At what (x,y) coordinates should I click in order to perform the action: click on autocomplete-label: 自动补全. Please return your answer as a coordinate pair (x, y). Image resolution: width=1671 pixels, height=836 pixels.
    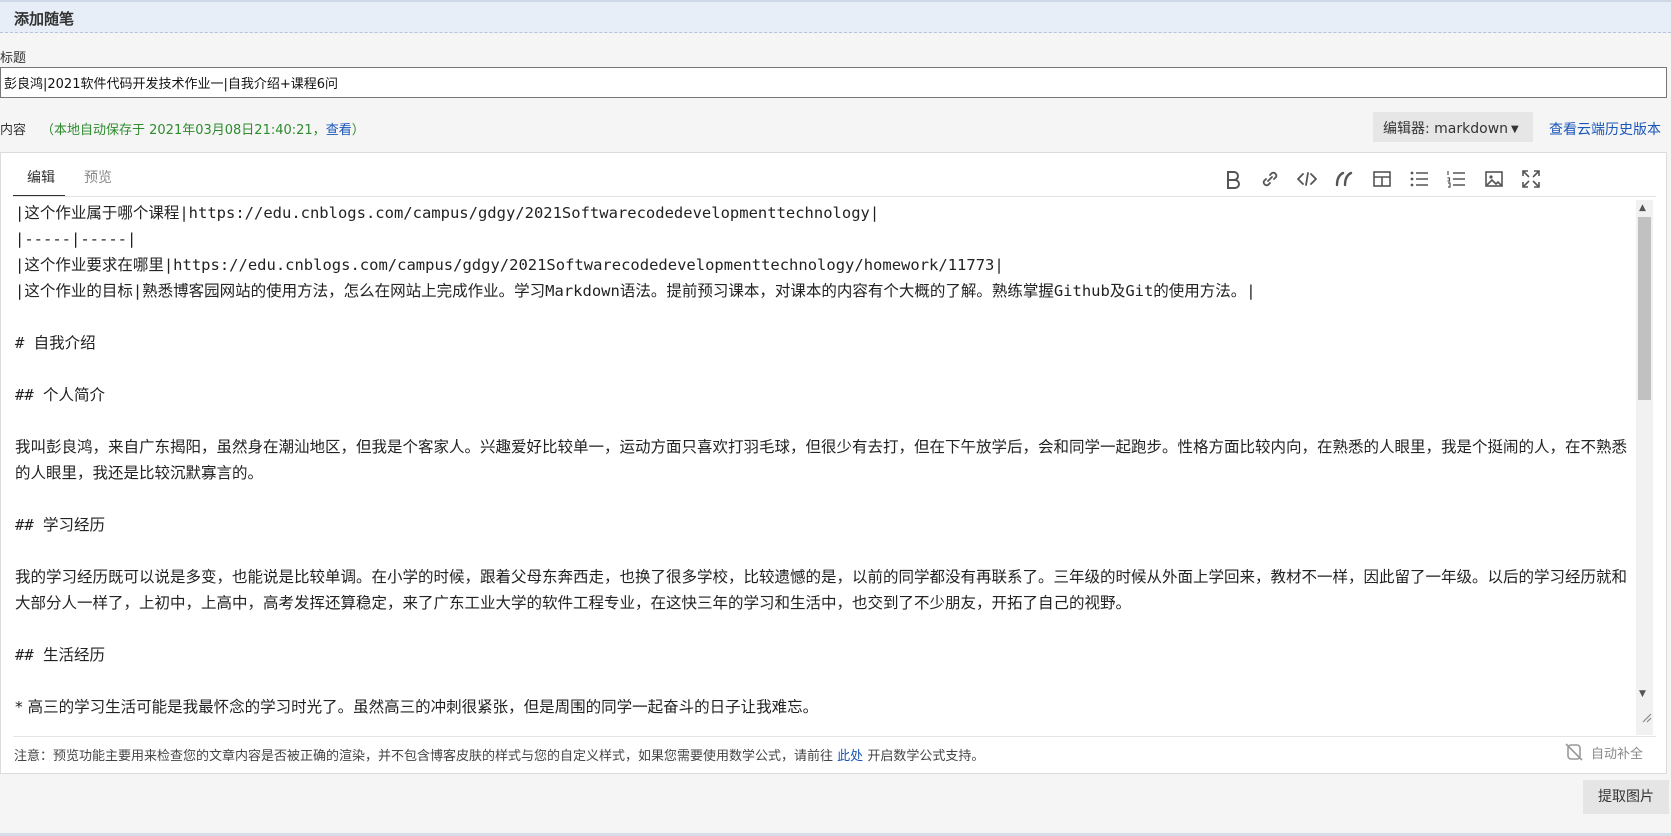
    Looking at the image, I should click on (1617, 754).